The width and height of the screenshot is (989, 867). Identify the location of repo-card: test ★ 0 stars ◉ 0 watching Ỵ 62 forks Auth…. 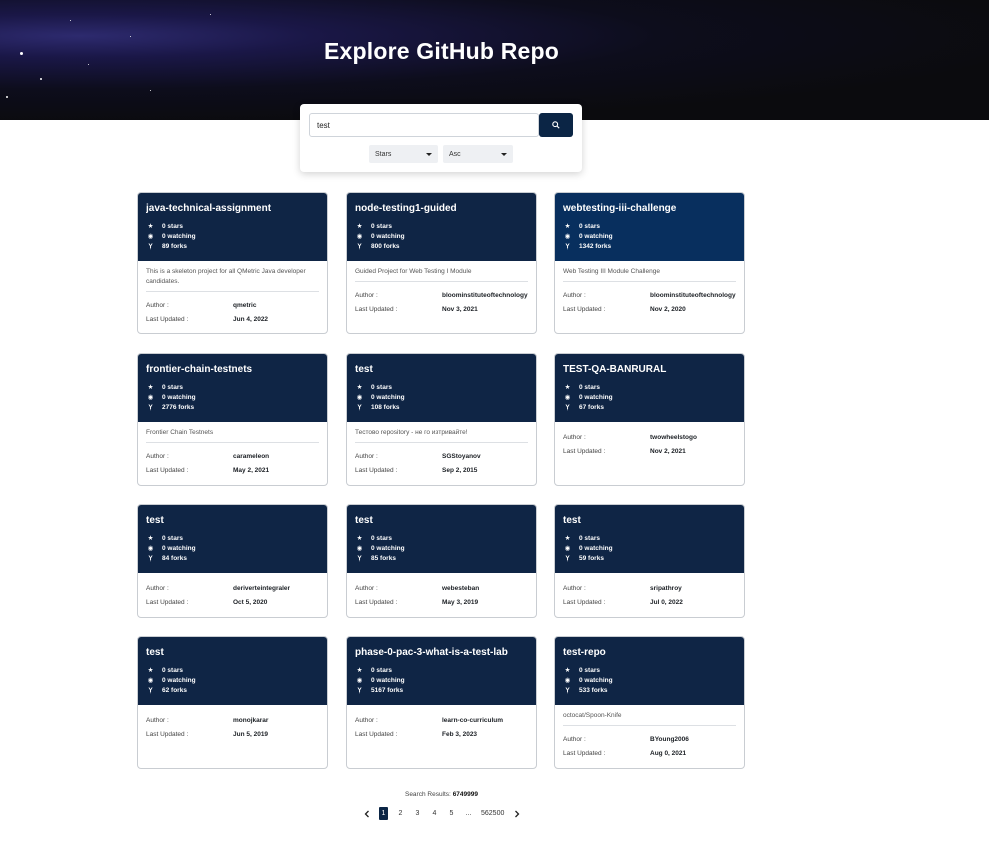
(232, 702).